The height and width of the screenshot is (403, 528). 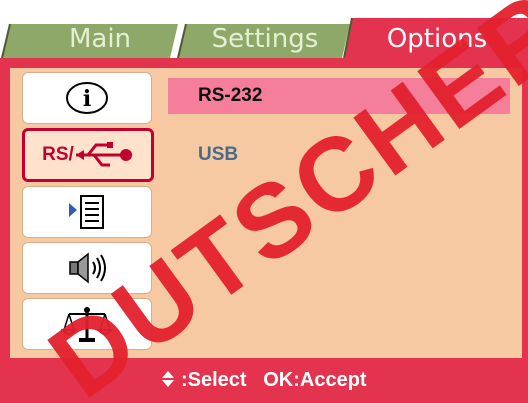 I want to click on speaker-icon, so click(x=87, y=268).